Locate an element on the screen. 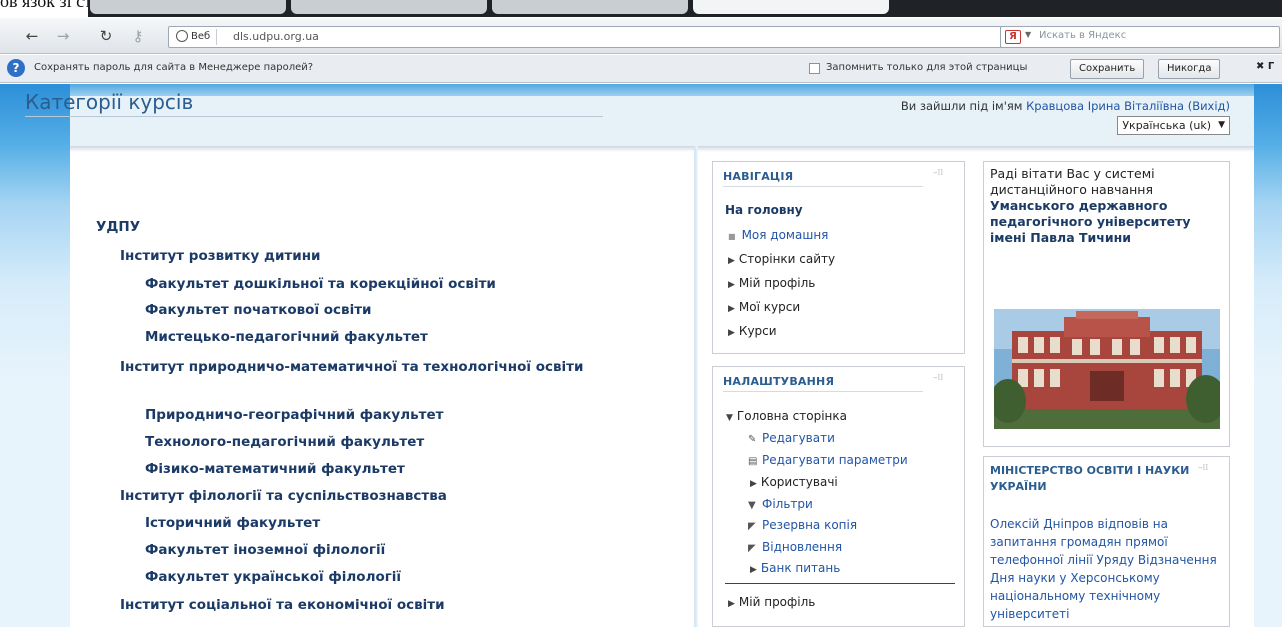 This screenshot has width=1282, height=627. browser-tab-bar is located at coordinates (685, 8).